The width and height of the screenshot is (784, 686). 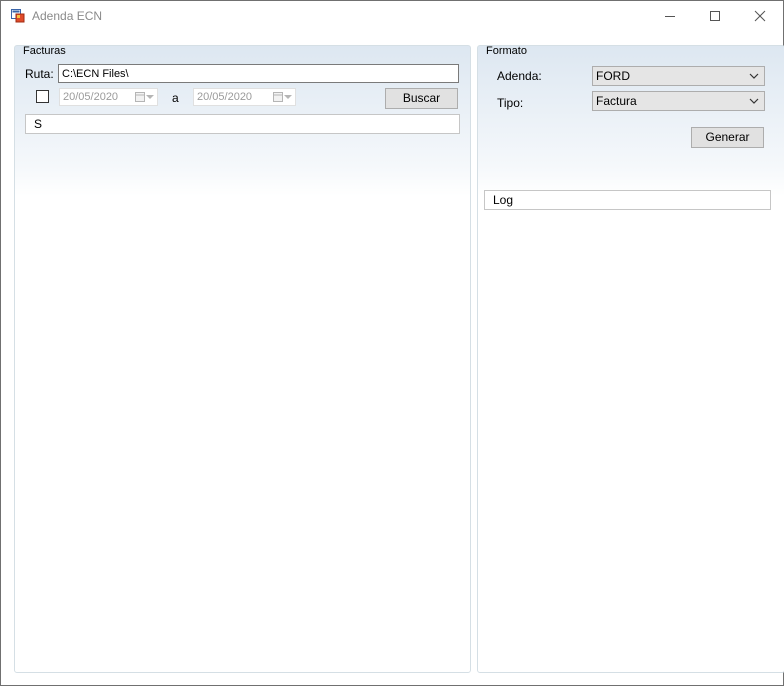 What do you see at coordinates (242, 124) in the screenshot?
I see `facturas-list-header: S` at bounding box center [242, 124].